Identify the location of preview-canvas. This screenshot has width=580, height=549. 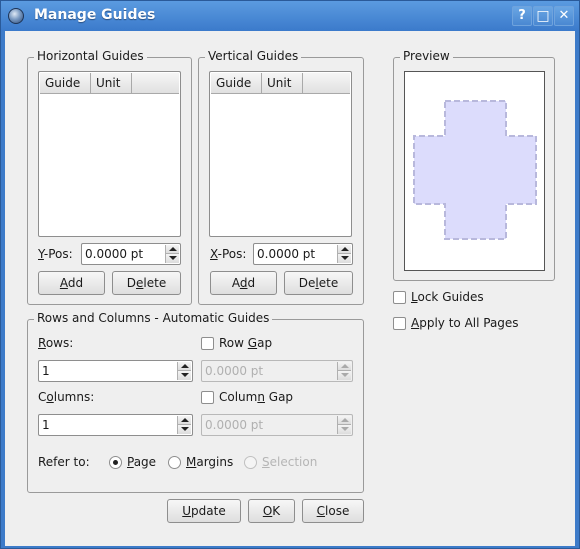
(474, 171).